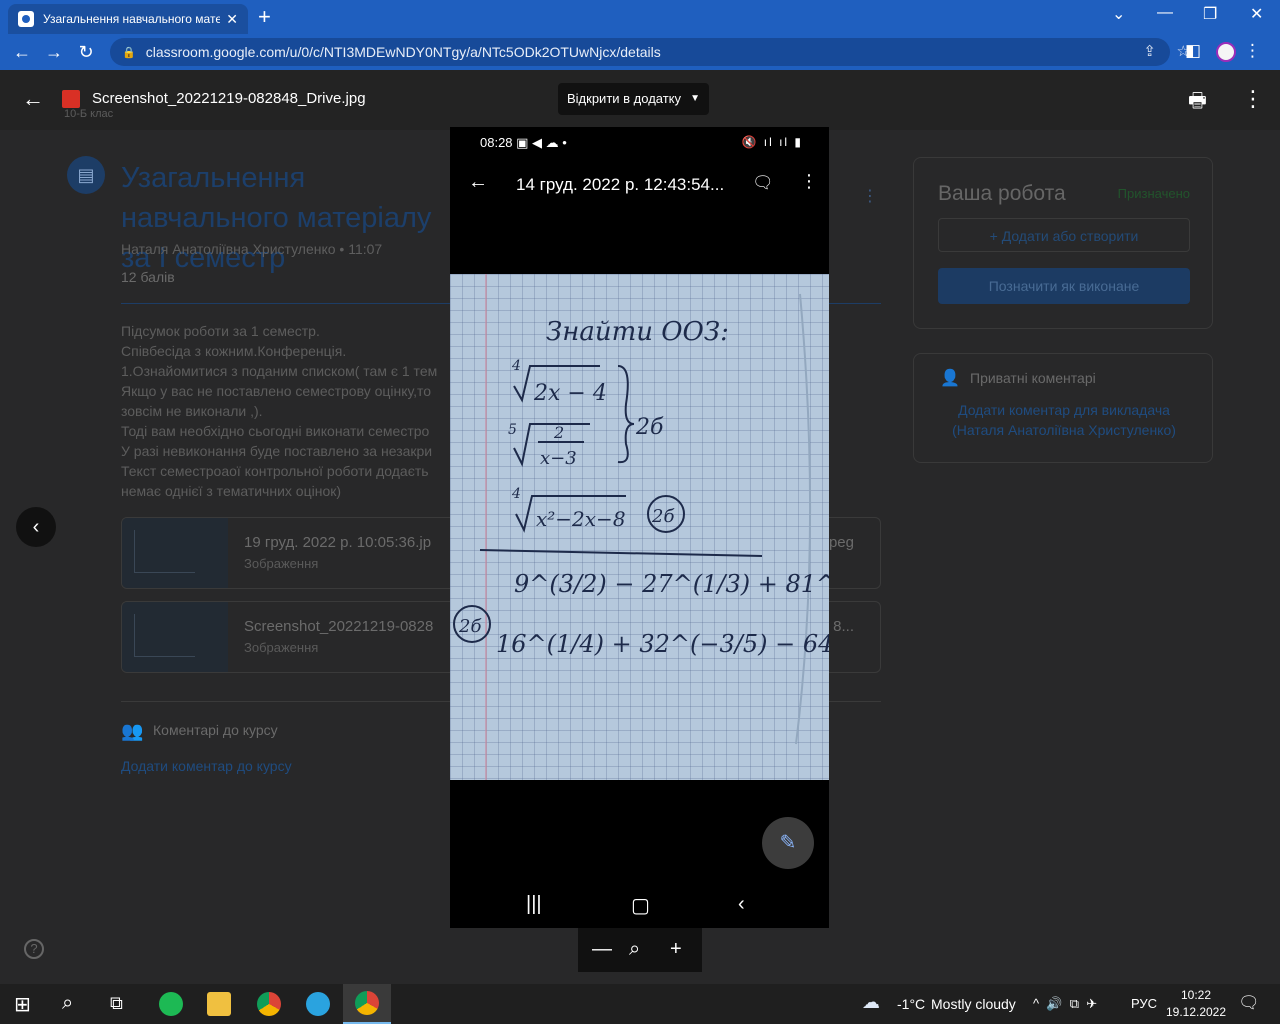 This screenshot has height=1024, width=1280. Describe the element at coordinates (264, 17) in the screenshot. I see `new-tab-button: +` at that location.